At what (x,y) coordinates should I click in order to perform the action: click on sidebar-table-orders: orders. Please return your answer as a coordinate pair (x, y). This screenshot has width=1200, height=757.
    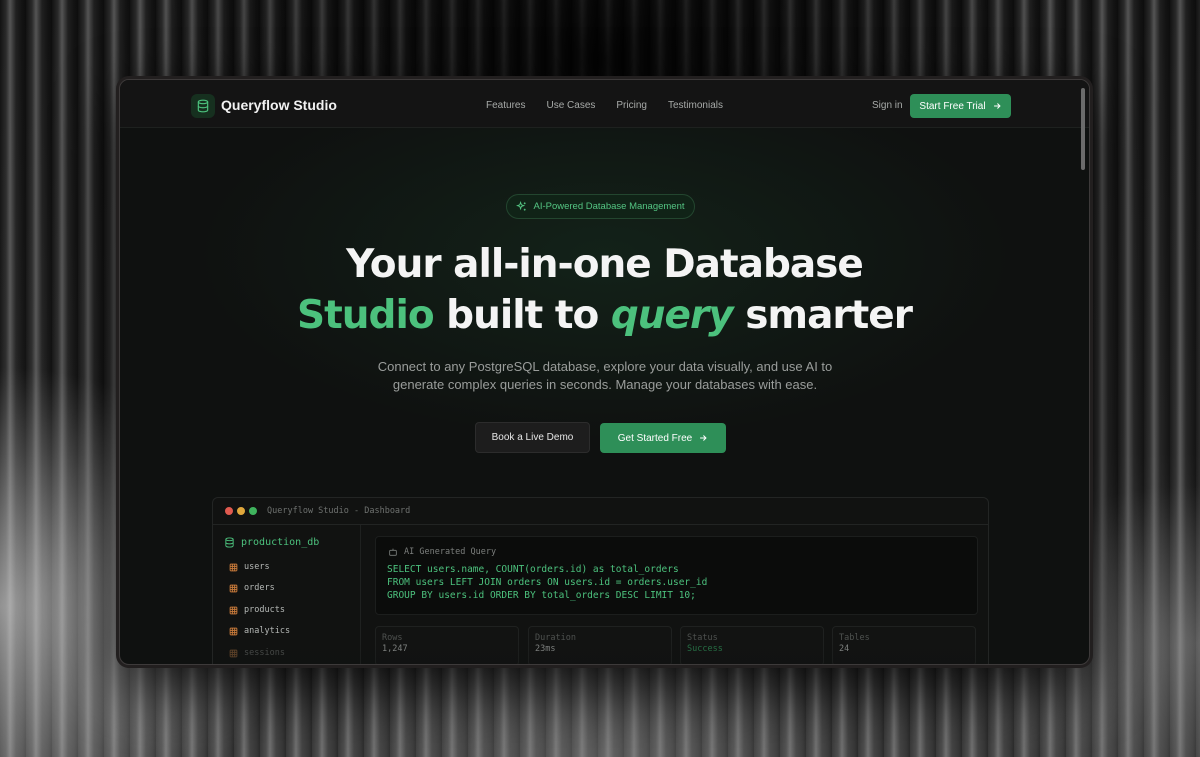
    Looking at the image, I should click on (252, 588).